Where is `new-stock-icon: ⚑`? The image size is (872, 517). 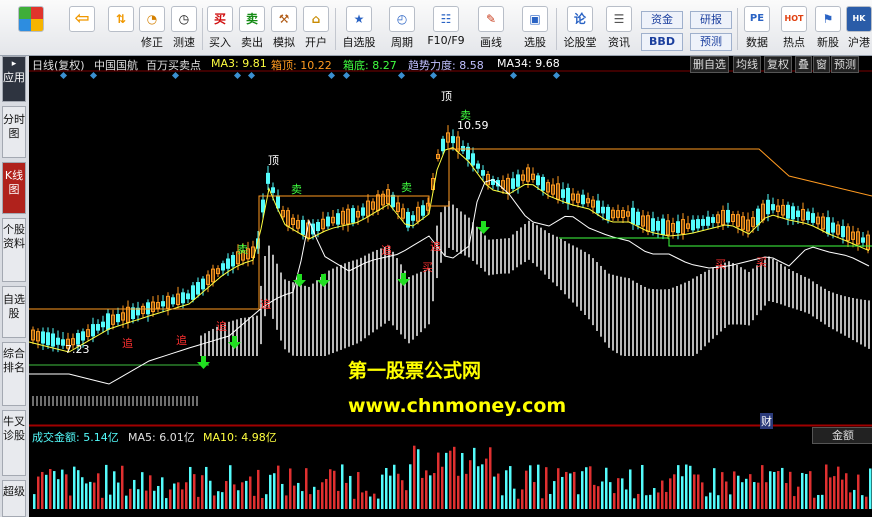 new-stock-icon: ⚑ is located at coordinates (828, 19).